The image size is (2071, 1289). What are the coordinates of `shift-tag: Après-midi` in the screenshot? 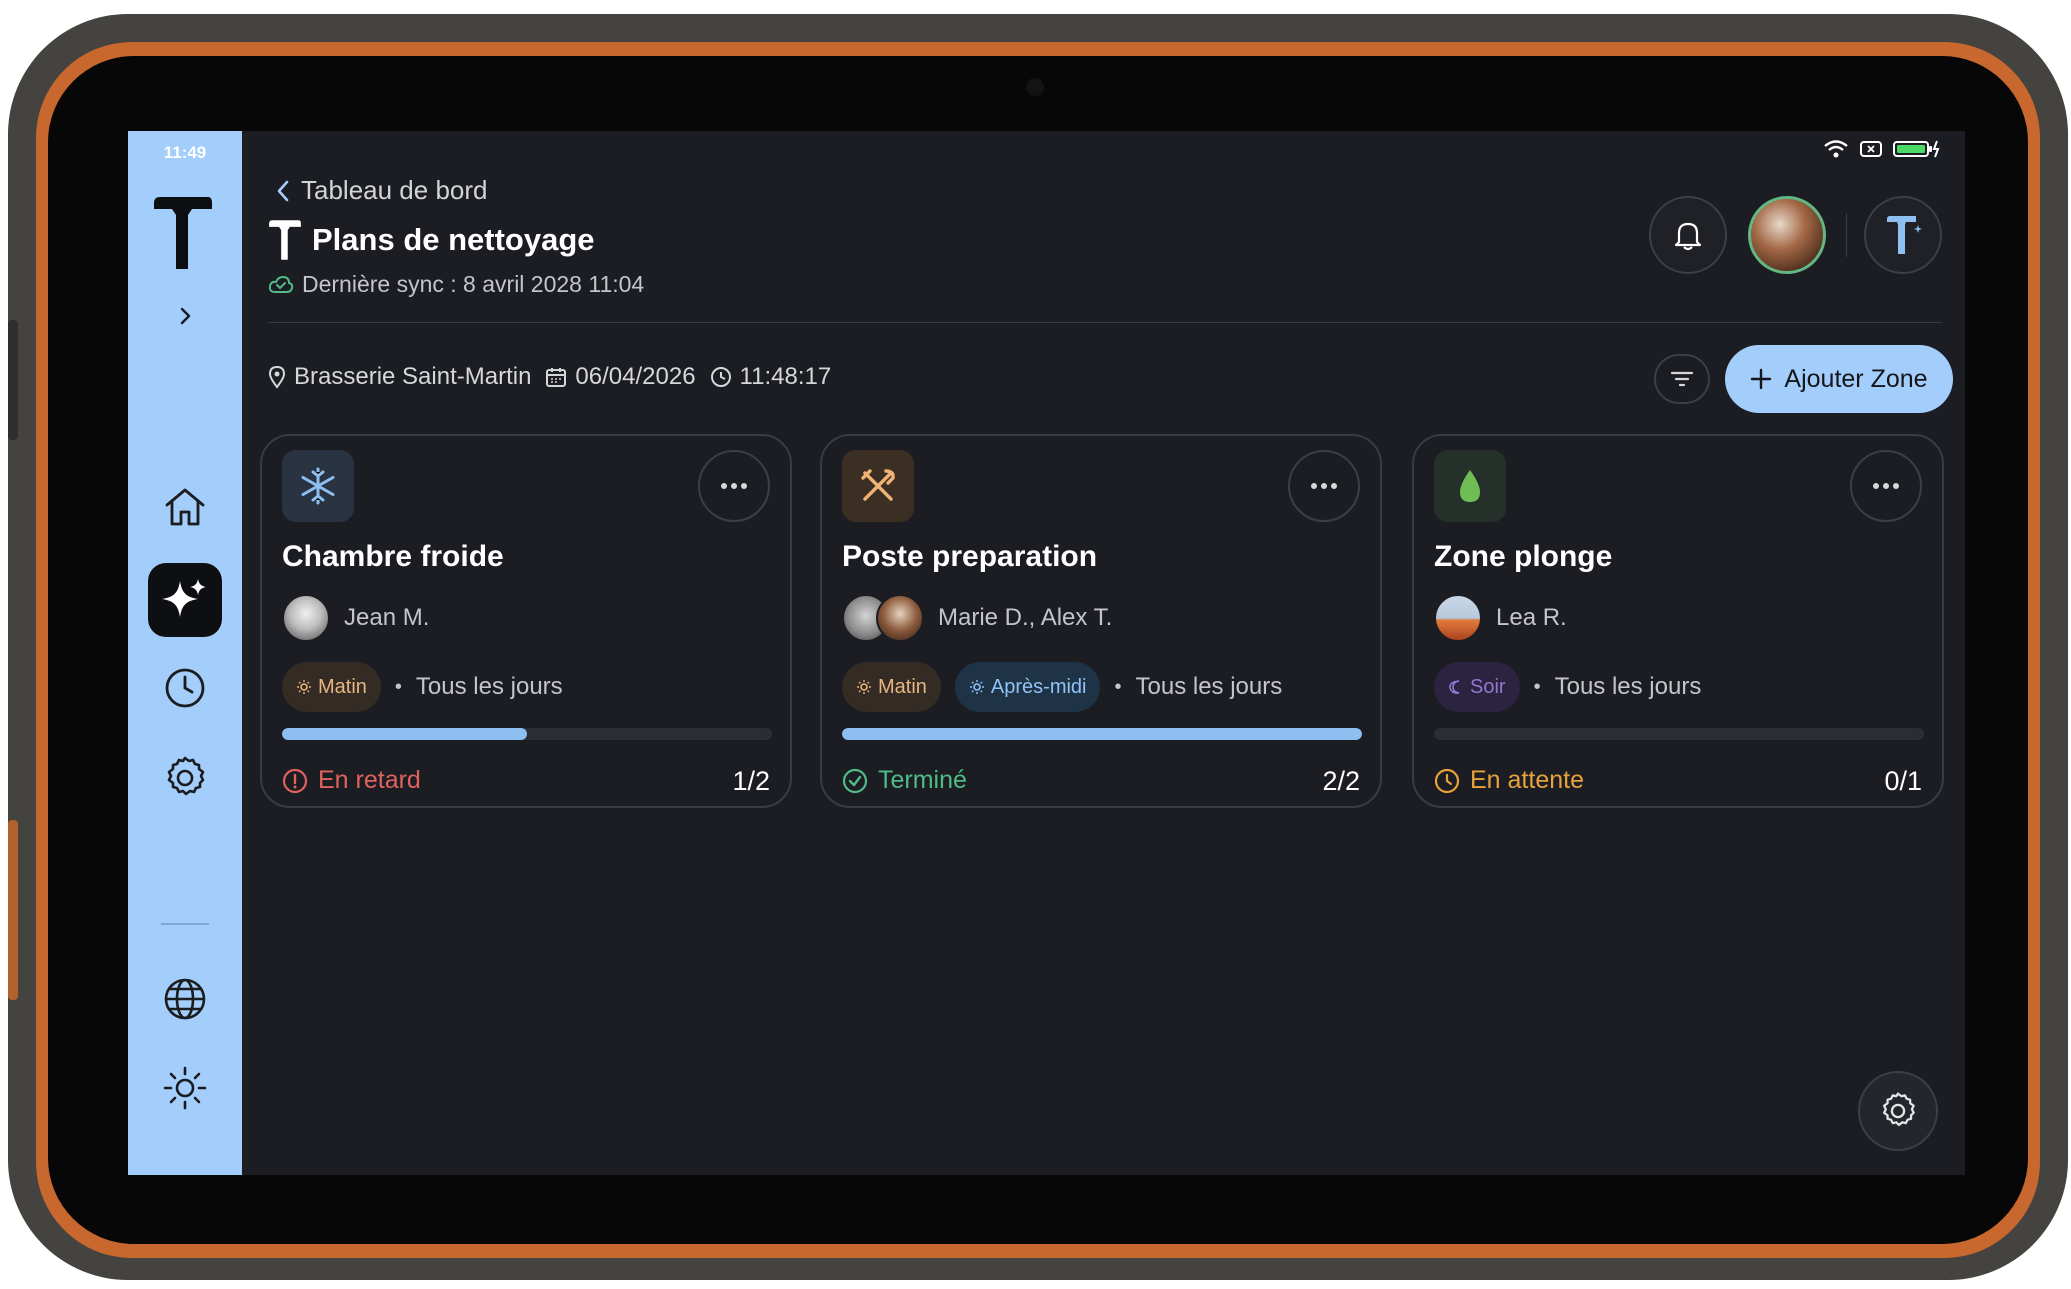 It's located at (1027, 687).